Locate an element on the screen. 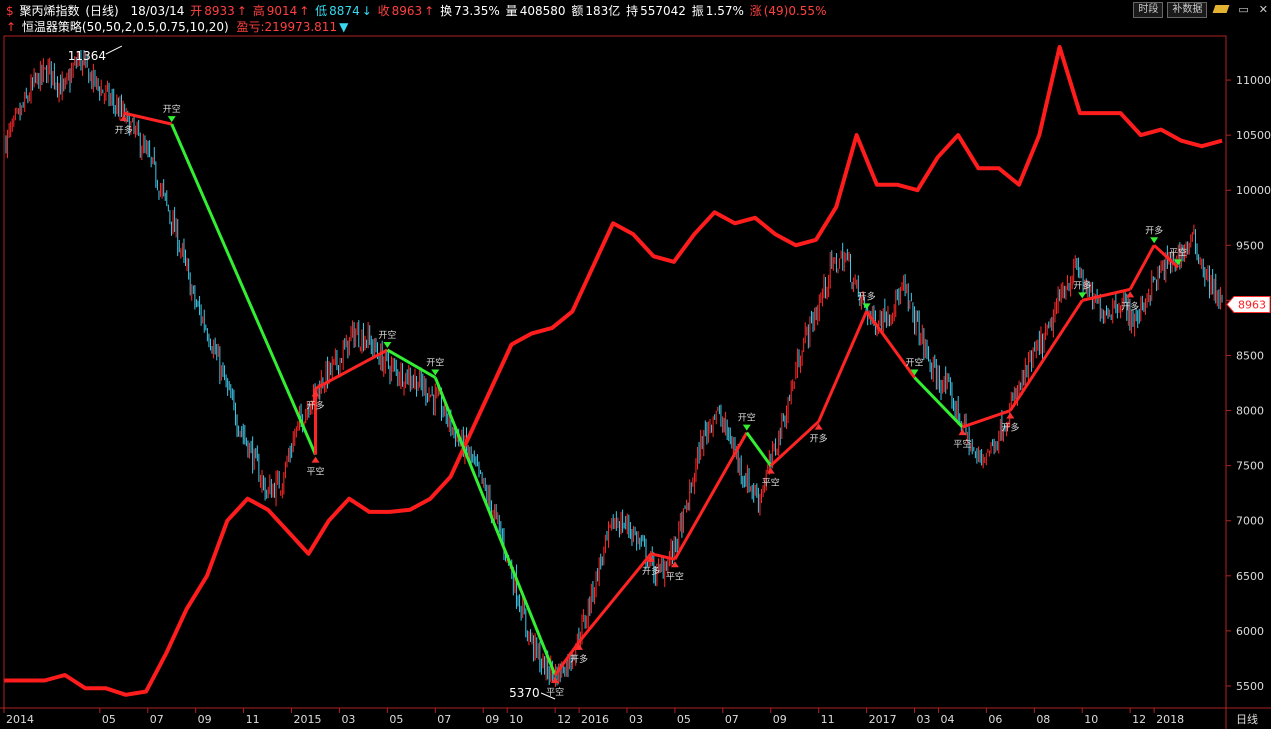 Image resolution: width=1271 pixels, height=729 pixels. price-tick-label: 6000 is located at coordinates (1250, 631).